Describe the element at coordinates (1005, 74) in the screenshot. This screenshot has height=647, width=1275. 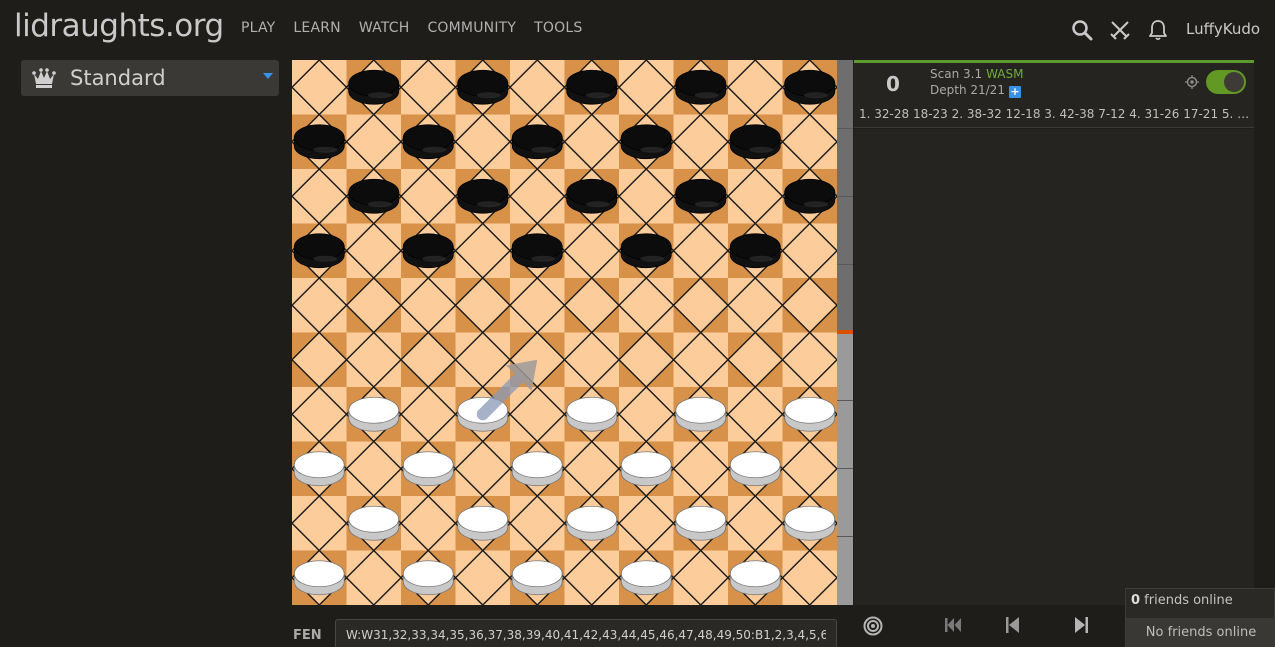
I see `engine-tag: WASM` at that location.